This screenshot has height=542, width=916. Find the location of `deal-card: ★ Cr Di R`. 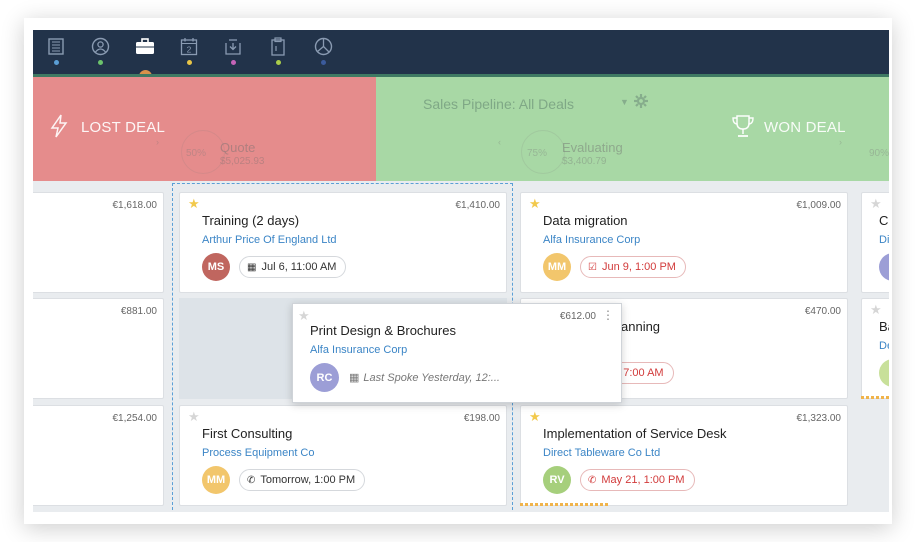

deal-card: ★ Cr Di R is located at coordinates (875, 242).